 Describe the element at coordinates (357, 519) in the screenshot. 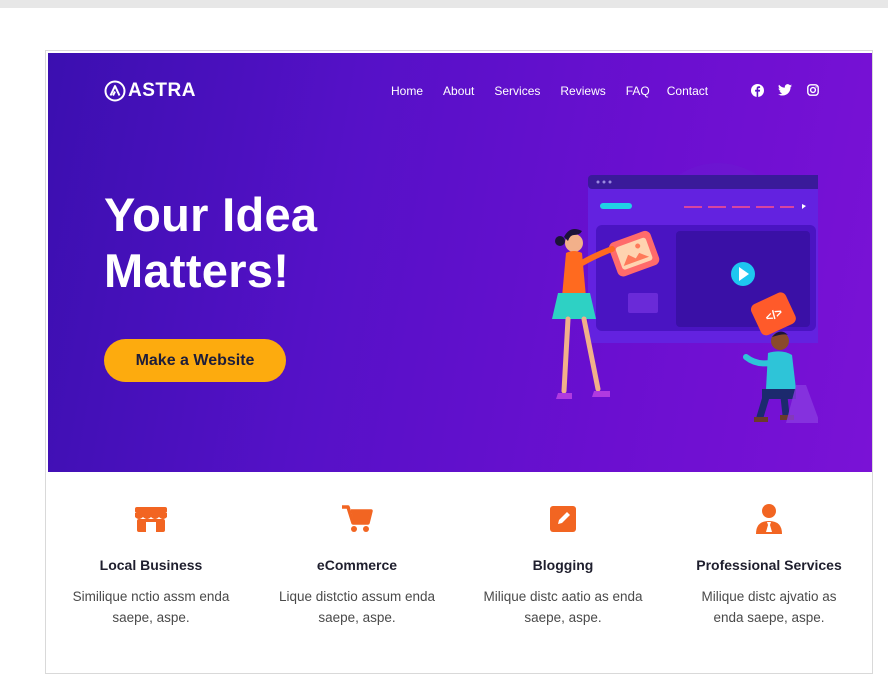

I see `cart-icon` at that location.